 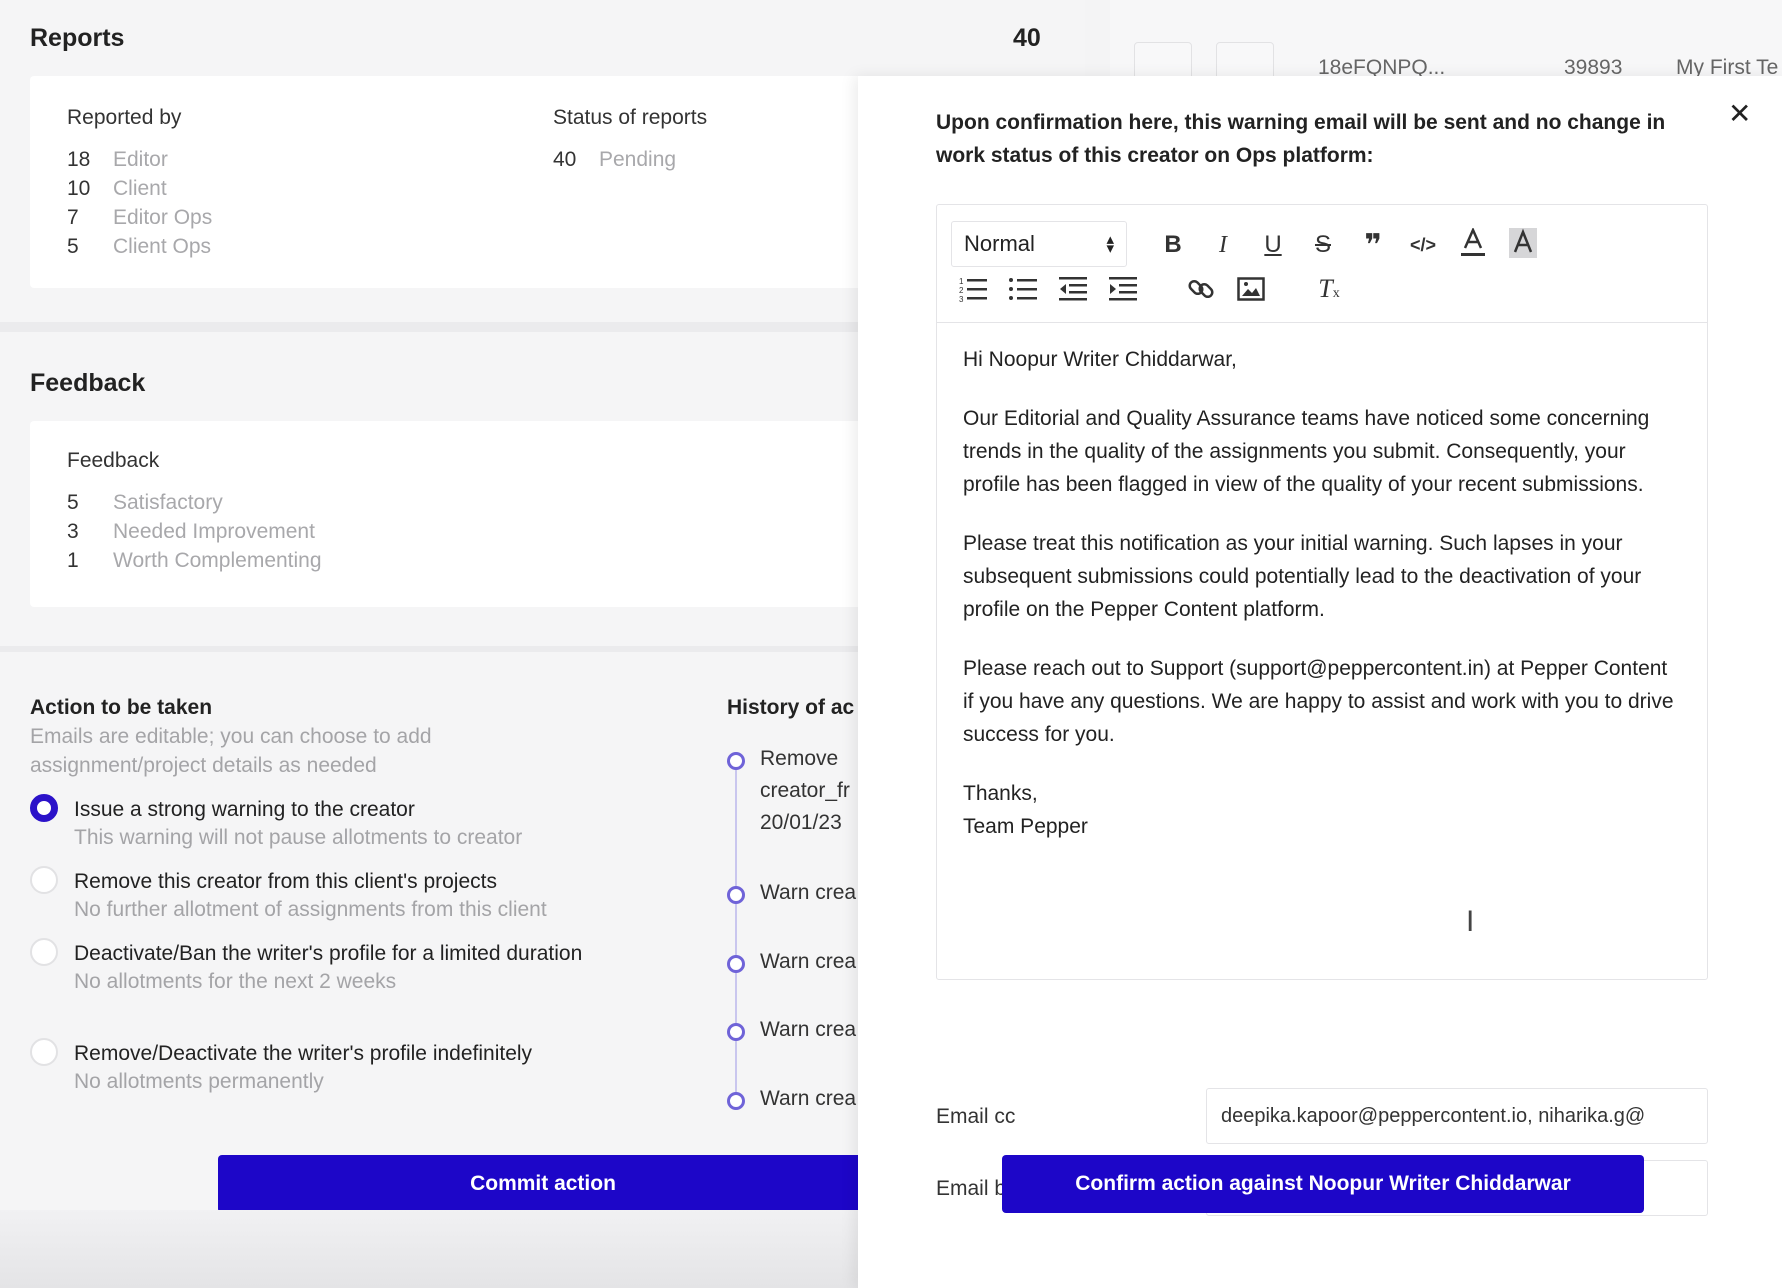 What do you see at coordinates (1000, 793) in the screenshot?
I see `email-signoff: Thanks,` at bounding box center [1000, 793].